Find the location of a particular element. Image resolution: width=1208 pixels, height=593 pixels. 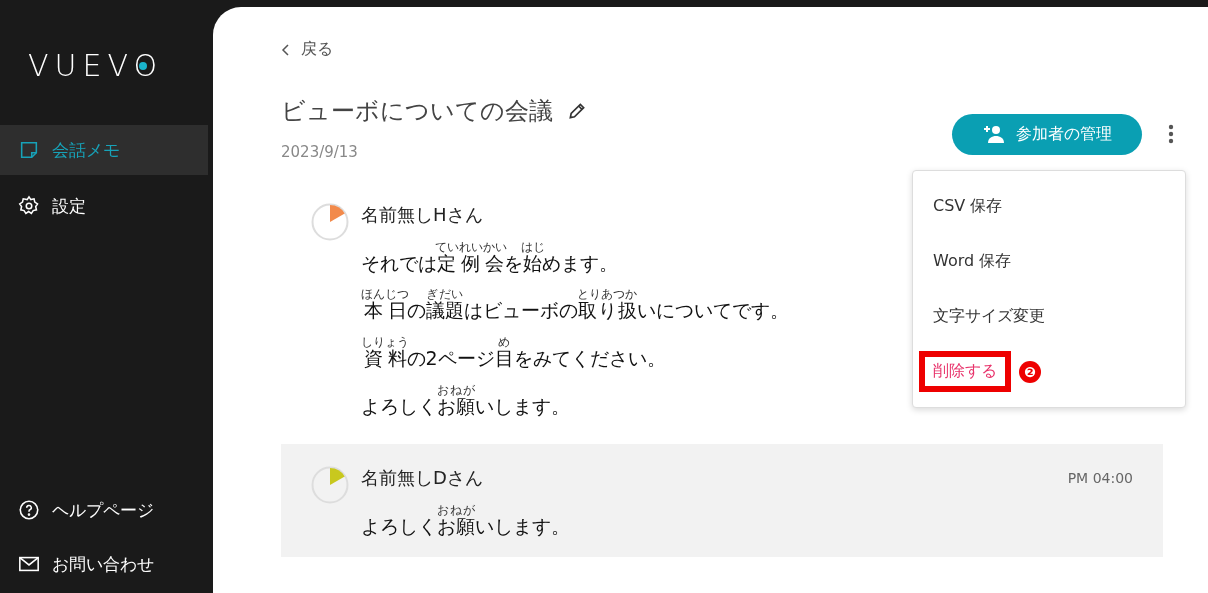

chevron-left-icon is located at coordinates (286, 49).